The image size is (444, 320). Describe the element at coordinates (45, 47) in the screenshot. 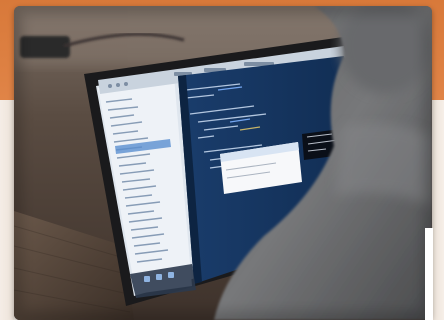

I see `background-object` at that location.